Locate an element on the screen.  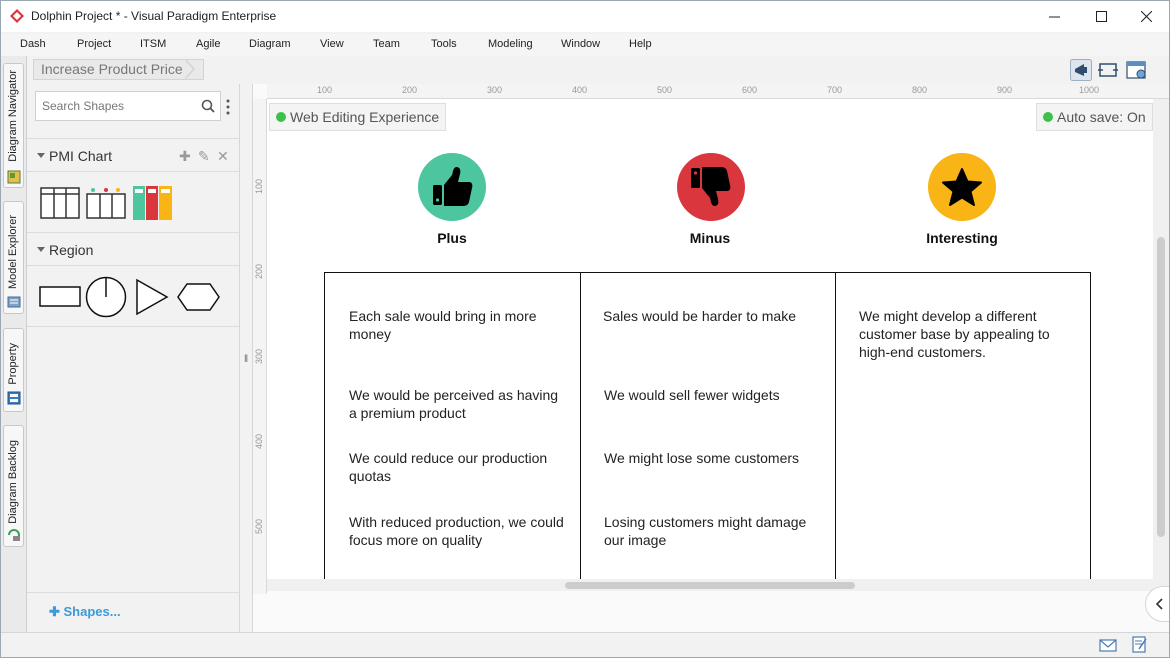
search-box: Search Shapes is located at coordinates (128, 106).